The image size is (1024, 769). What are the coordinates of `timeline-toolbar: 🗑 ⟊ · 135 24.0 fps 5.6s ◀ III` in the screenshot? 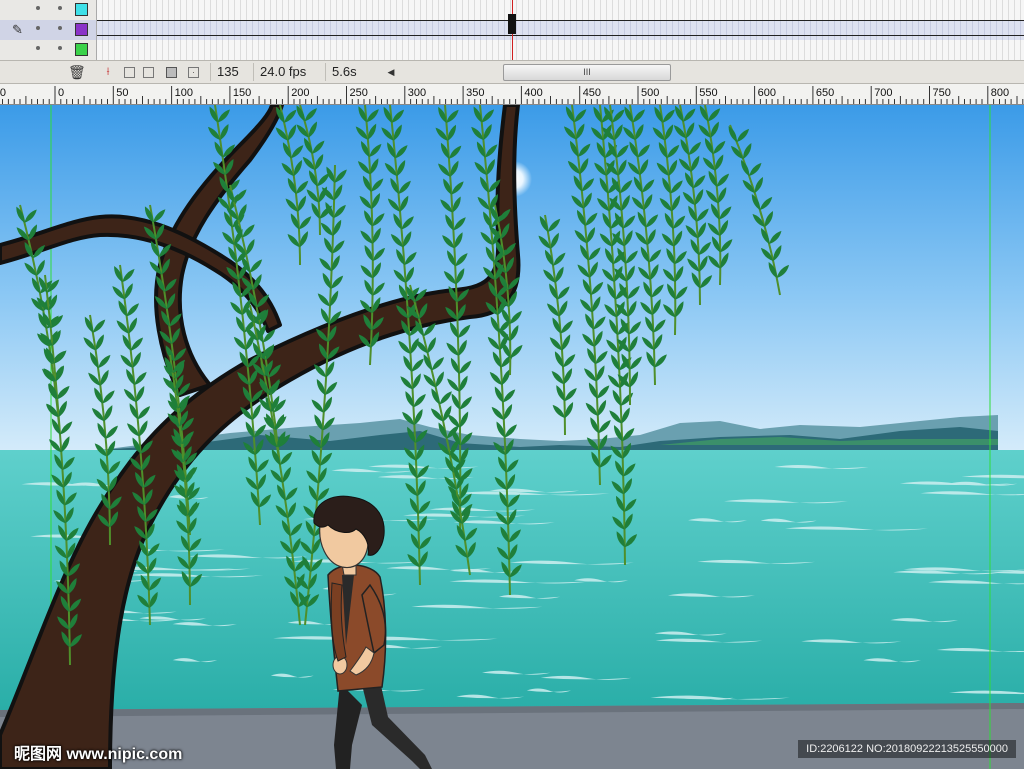 It's located at (512, 72).